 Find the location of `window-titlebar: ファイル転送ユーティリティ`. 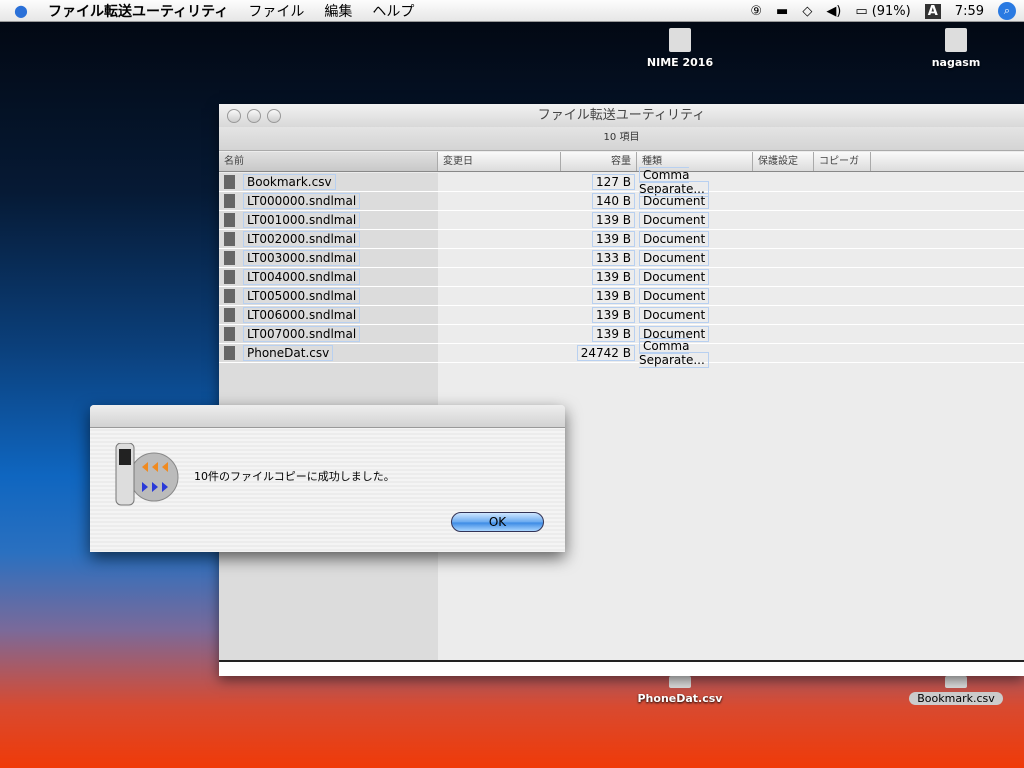

window-titlebar: ファイル転送ユーティリティ is located at coordinates (621, 115).